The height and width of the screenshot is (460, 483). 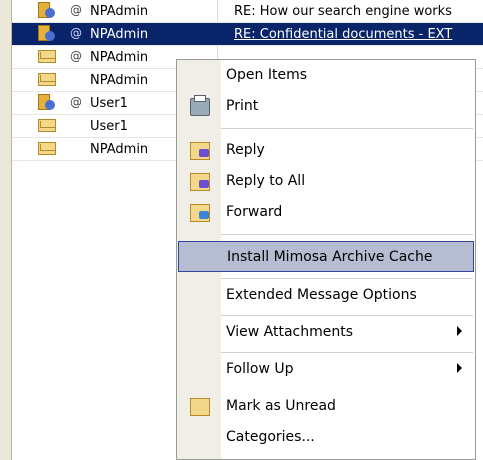 I want to click on menu-item-install-mimosa-archive-cache: Install Mimosa Archive Cache, so click(x=326, y=256).